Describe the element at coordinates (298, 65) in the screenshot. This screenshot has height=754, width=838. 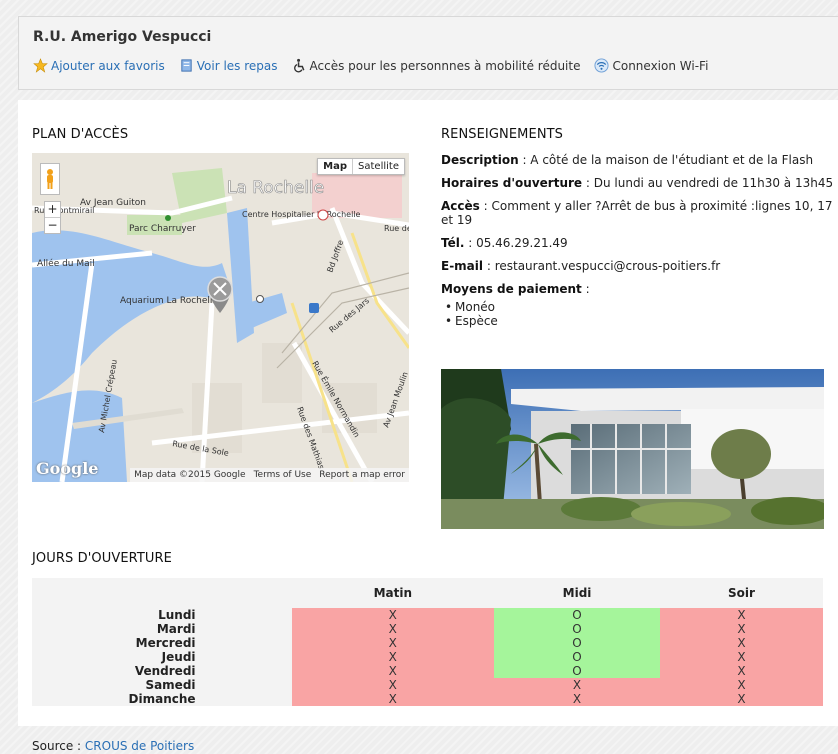
I see `wheelchair-icon` at that location.